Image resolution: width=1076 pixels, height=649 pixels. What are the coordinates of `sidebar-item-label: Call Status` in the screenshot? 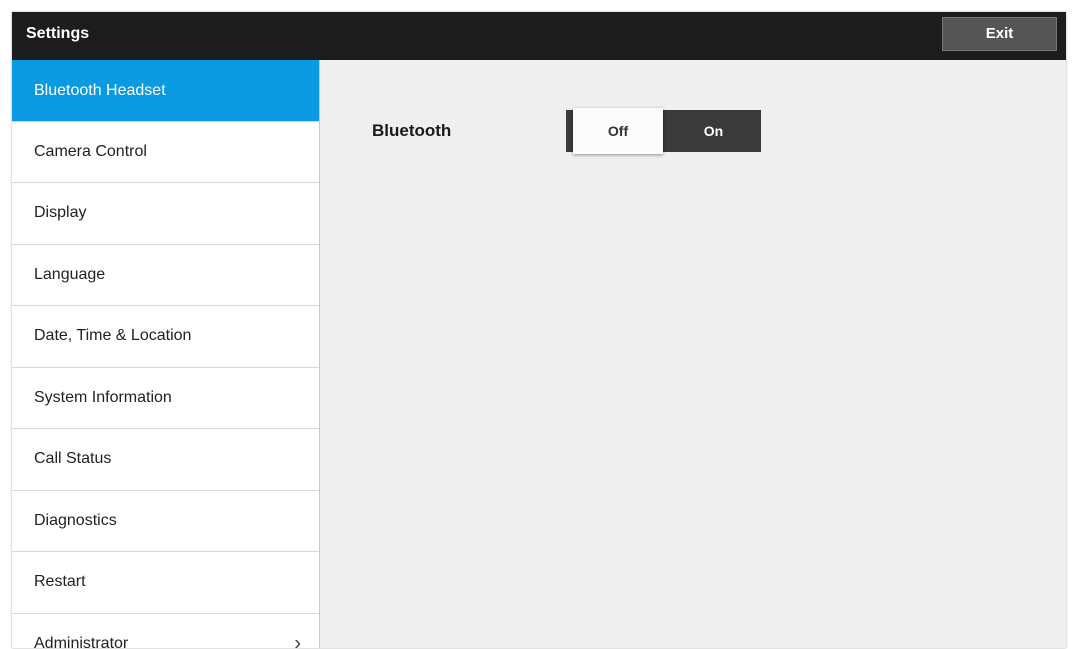 It's located at (73, 459).